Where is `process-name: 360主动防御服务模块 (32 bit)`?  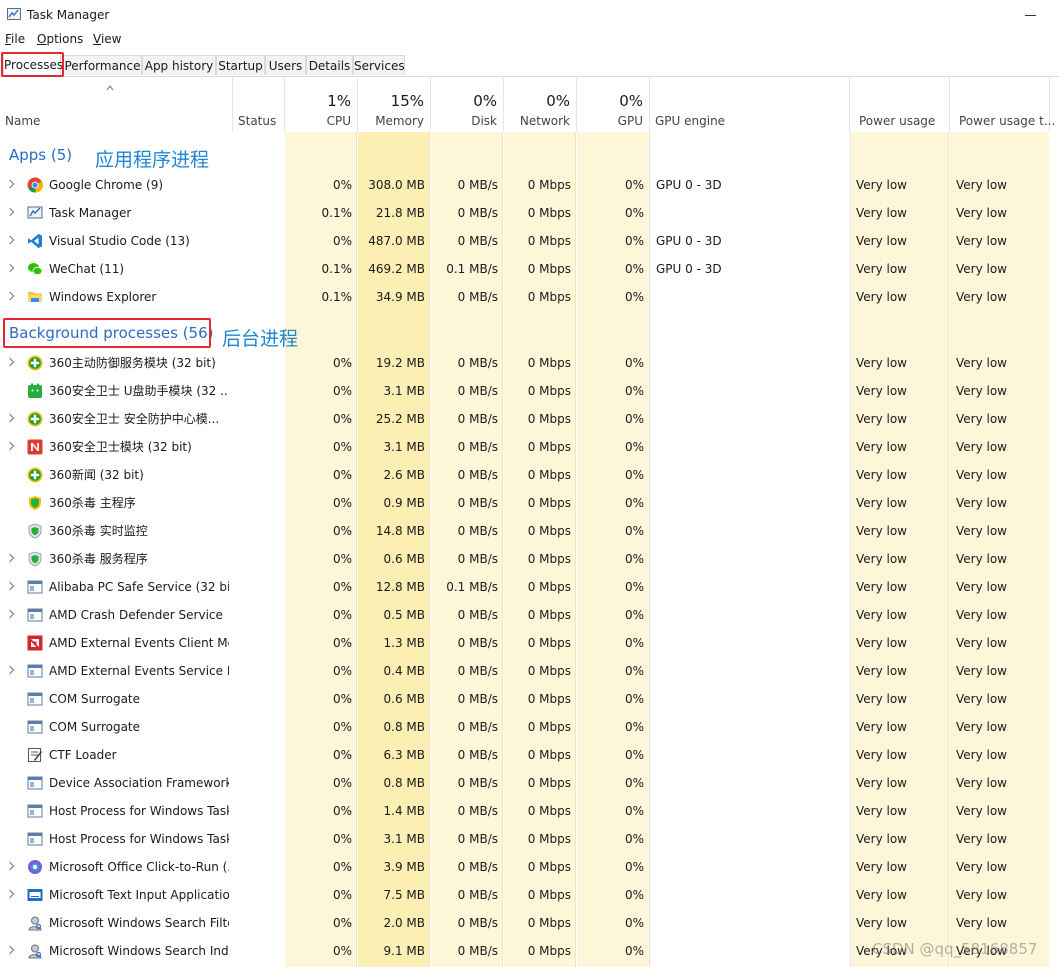
process-name: 360主动防御服务模块 (32 bit) is located at coordinates (132, 363).